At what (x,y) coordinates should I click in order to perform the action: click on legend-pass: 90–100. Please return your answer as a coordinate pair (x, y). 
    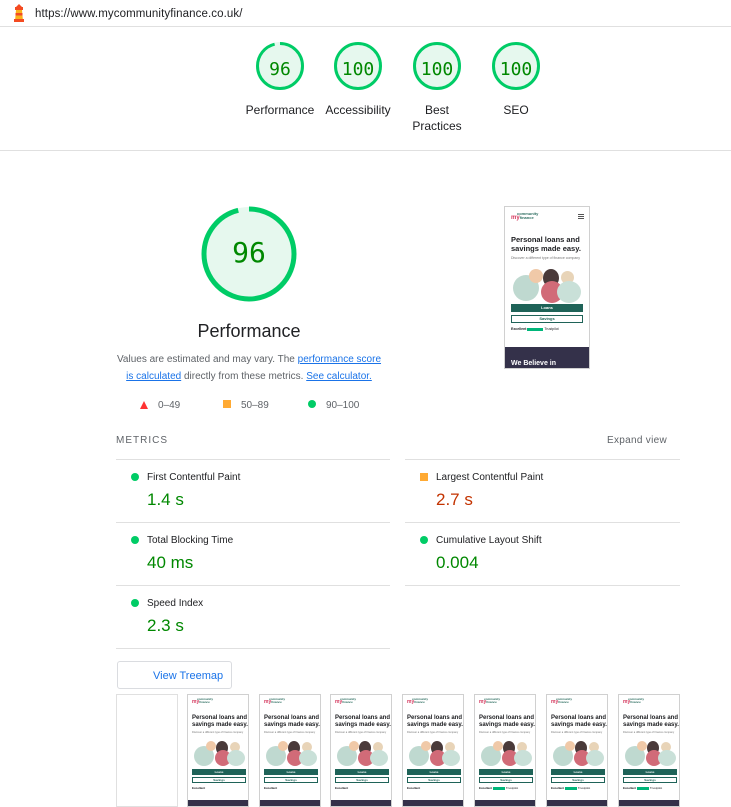
    Looking at the image, I should click on (333, 405).